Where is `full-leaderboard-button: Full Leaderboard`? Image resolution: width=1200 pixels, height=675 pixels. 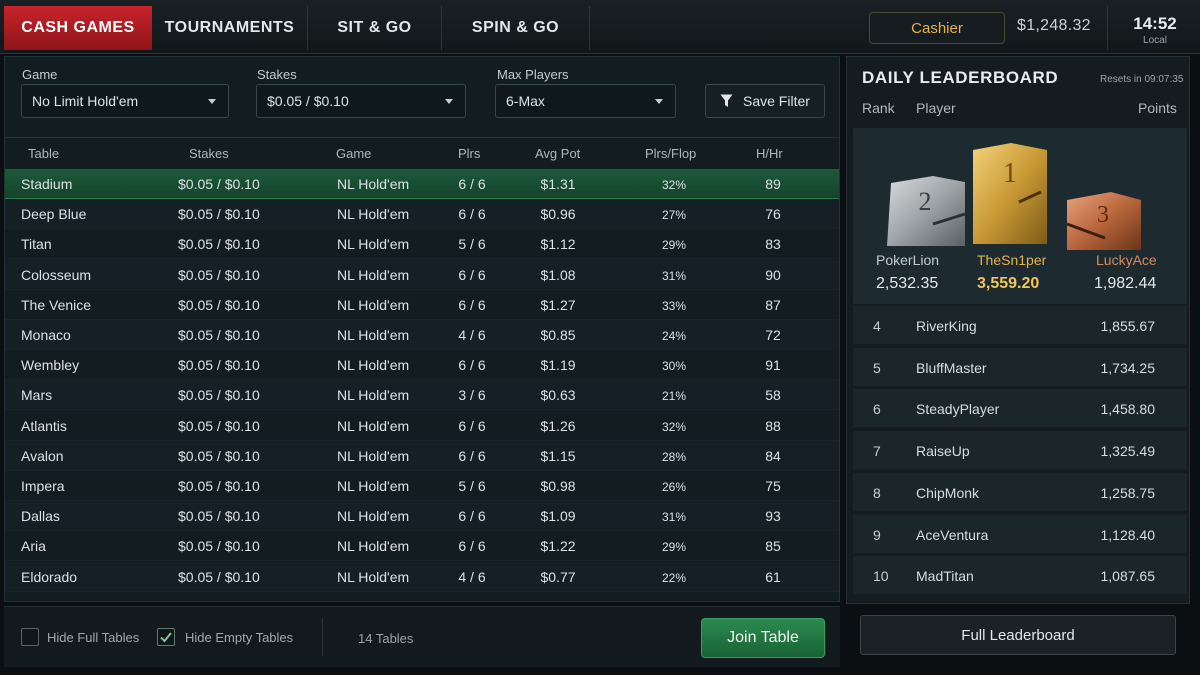 full-leaderboard-button: Full Leaderboard is located at coordinates (1018, 635).